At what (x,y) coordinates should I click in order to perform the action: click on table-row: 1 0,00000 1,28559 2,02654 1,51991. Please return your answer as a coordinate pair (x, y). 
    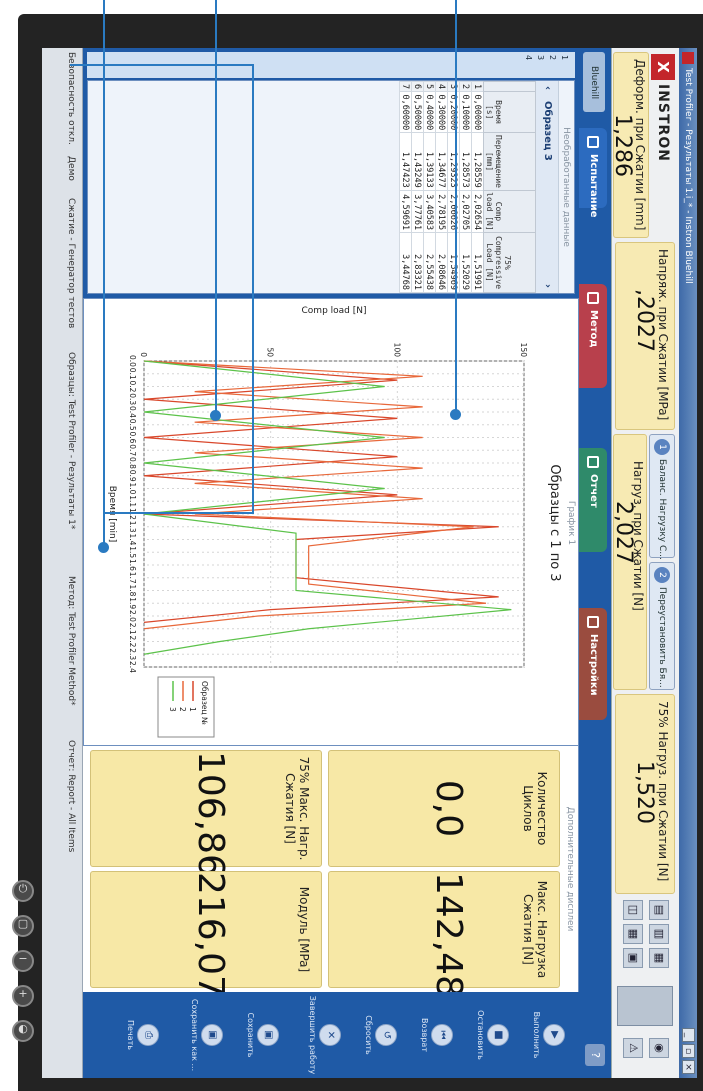
    Looking at the image, I should click on (477, 187).